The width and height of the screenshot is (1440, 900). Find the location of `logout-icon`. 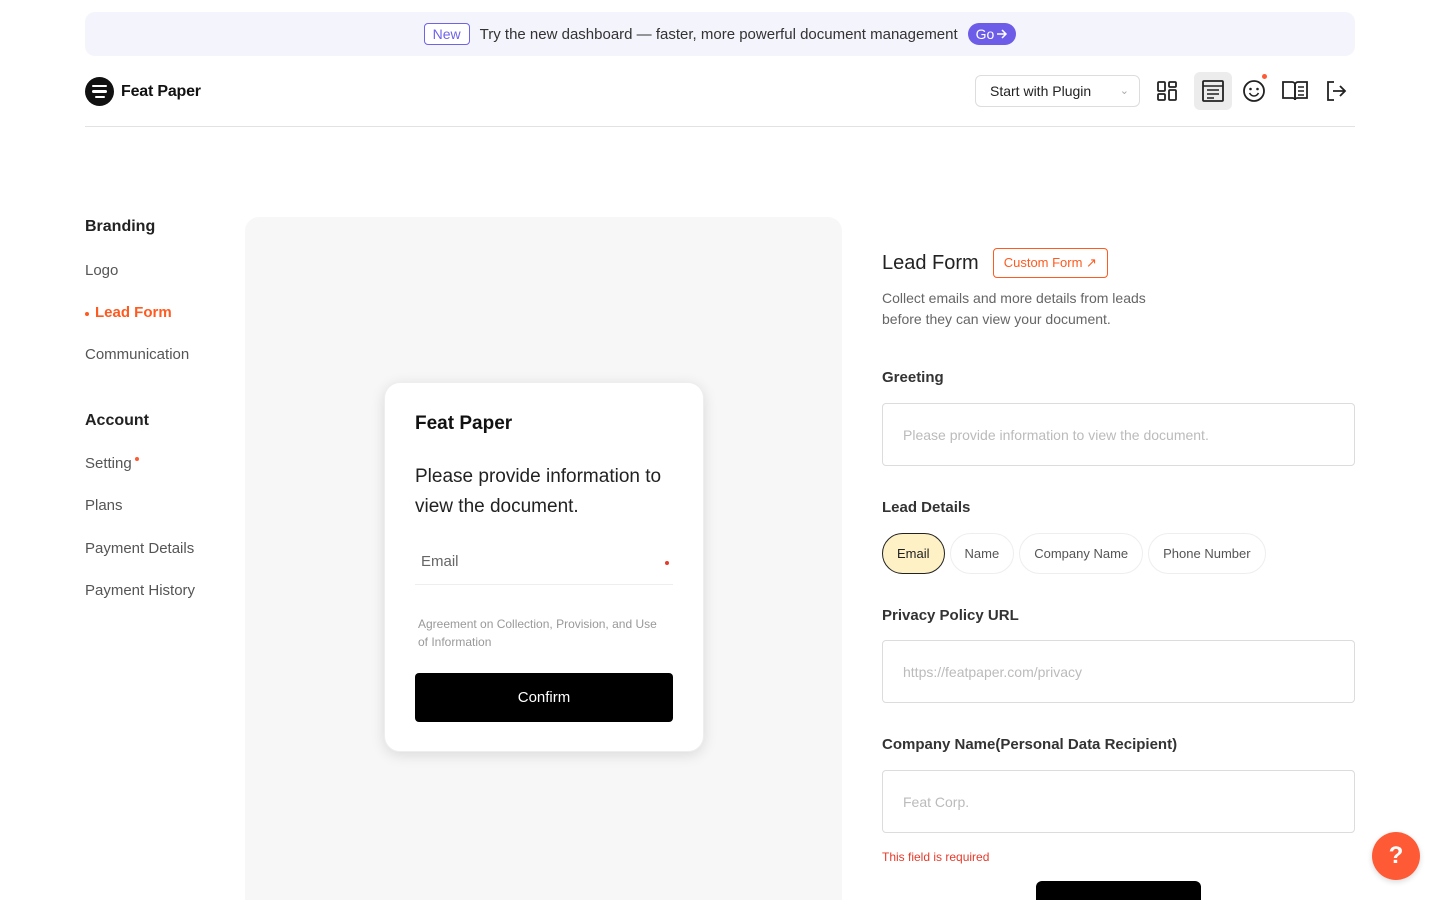

logout-icon is located at coordinates (1336, 91).